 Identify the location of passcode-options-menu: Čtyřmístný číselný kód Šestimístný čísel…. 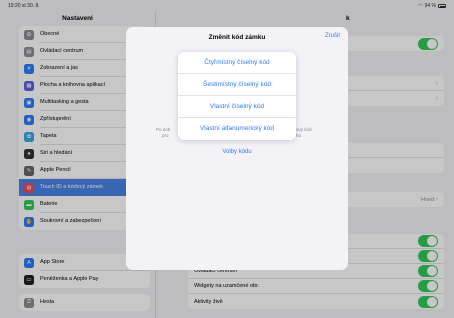
(237, 96).